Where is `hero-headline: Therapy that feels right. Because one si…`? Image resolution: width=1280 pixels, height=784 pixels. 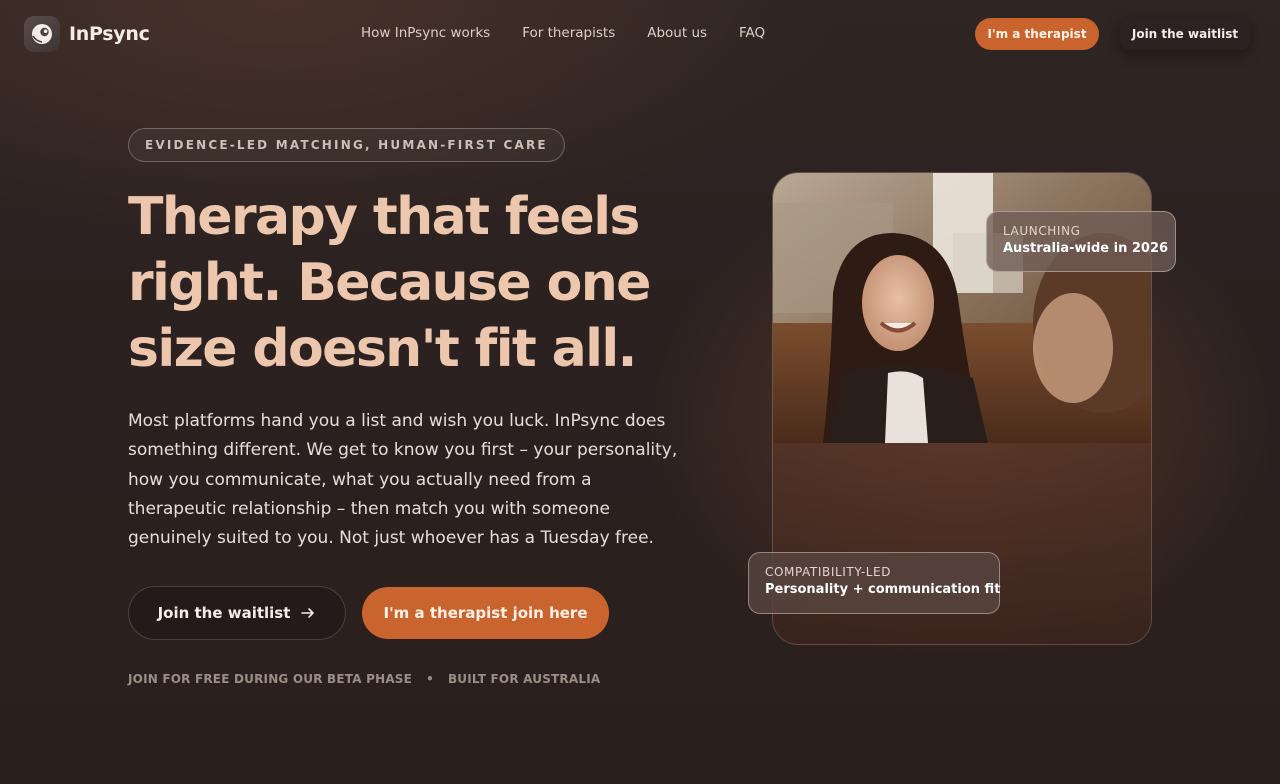 hero-headline: Therapy that feels right. Because one si… is located at coordinates (389, 283).